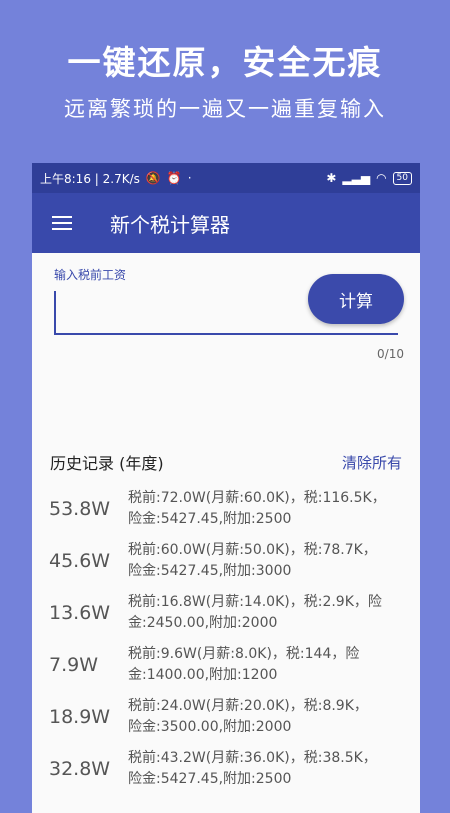  I want to click on battery-icon: 50, so click(402, 178).